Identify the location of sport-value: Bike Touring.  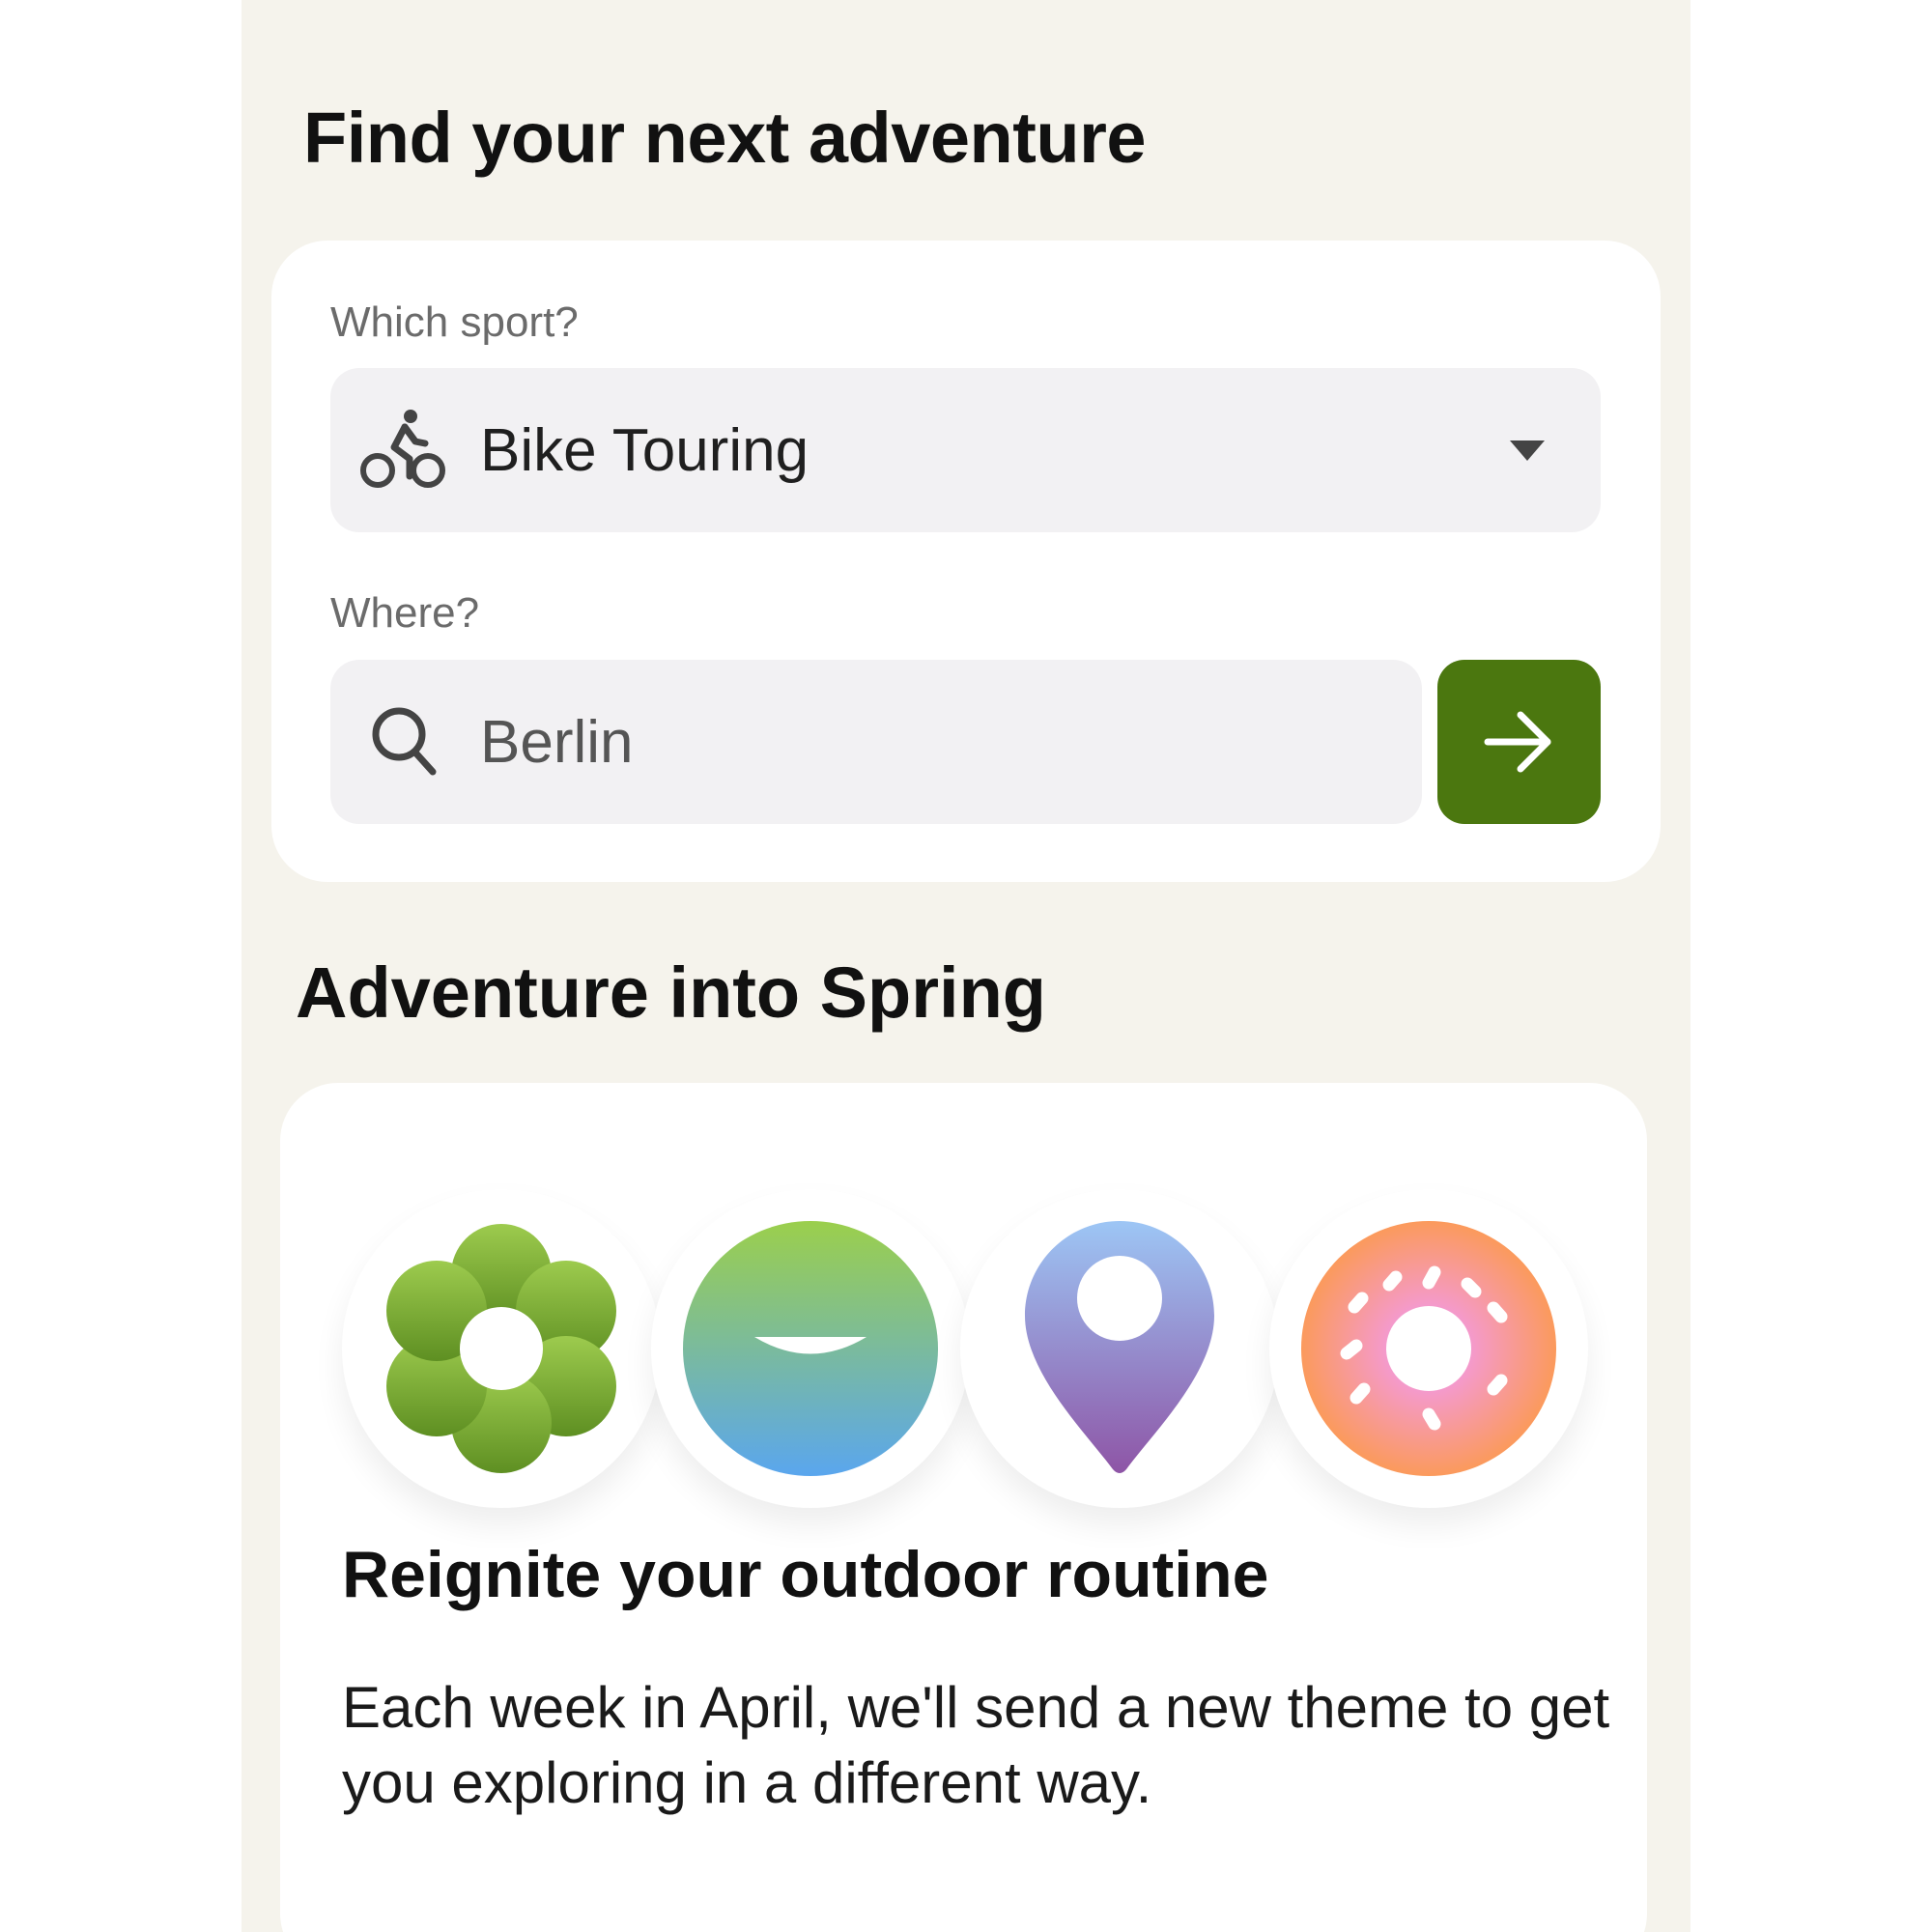
(645, 450).